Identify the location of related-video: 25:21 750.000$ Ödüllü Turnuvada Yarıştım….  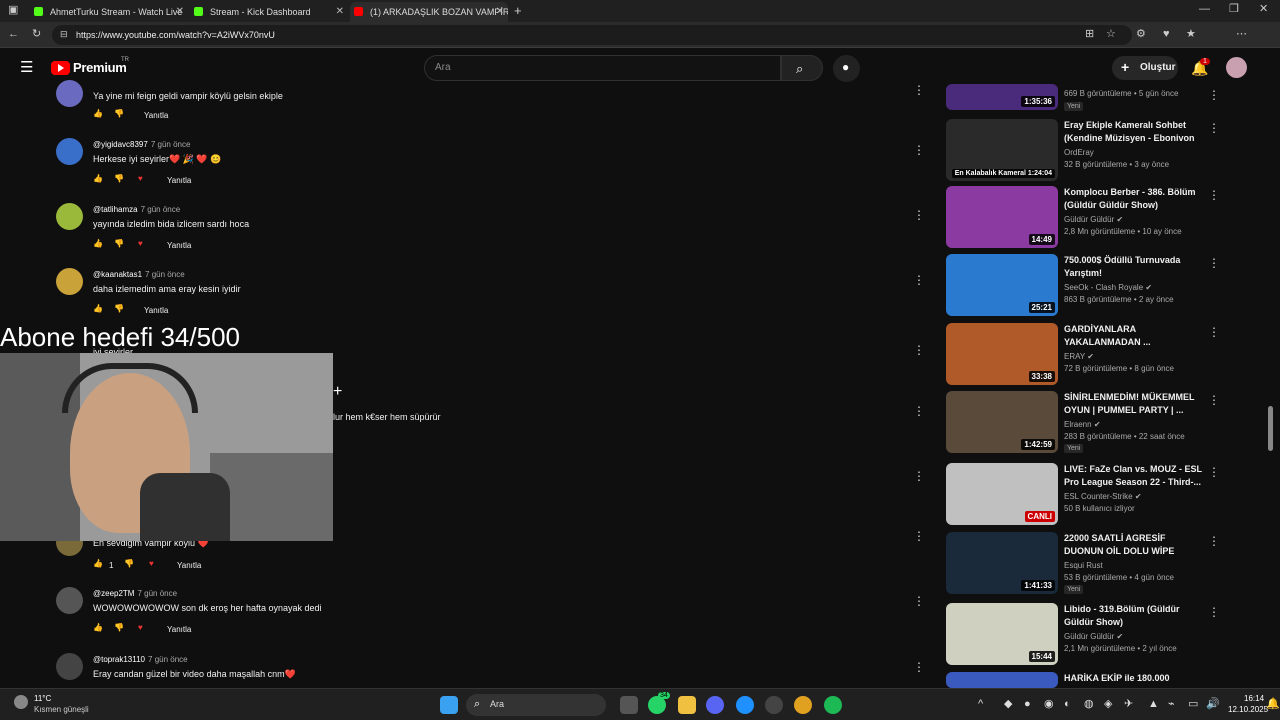
(1106, 286).